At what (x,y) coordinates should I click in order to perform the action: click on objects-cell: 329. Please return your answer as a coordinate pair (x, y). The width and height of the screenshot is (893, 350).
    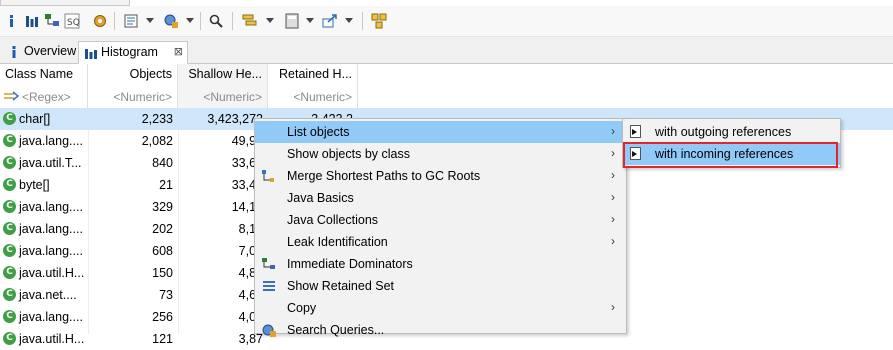
    Looking at the image, I should click on (162, 207).